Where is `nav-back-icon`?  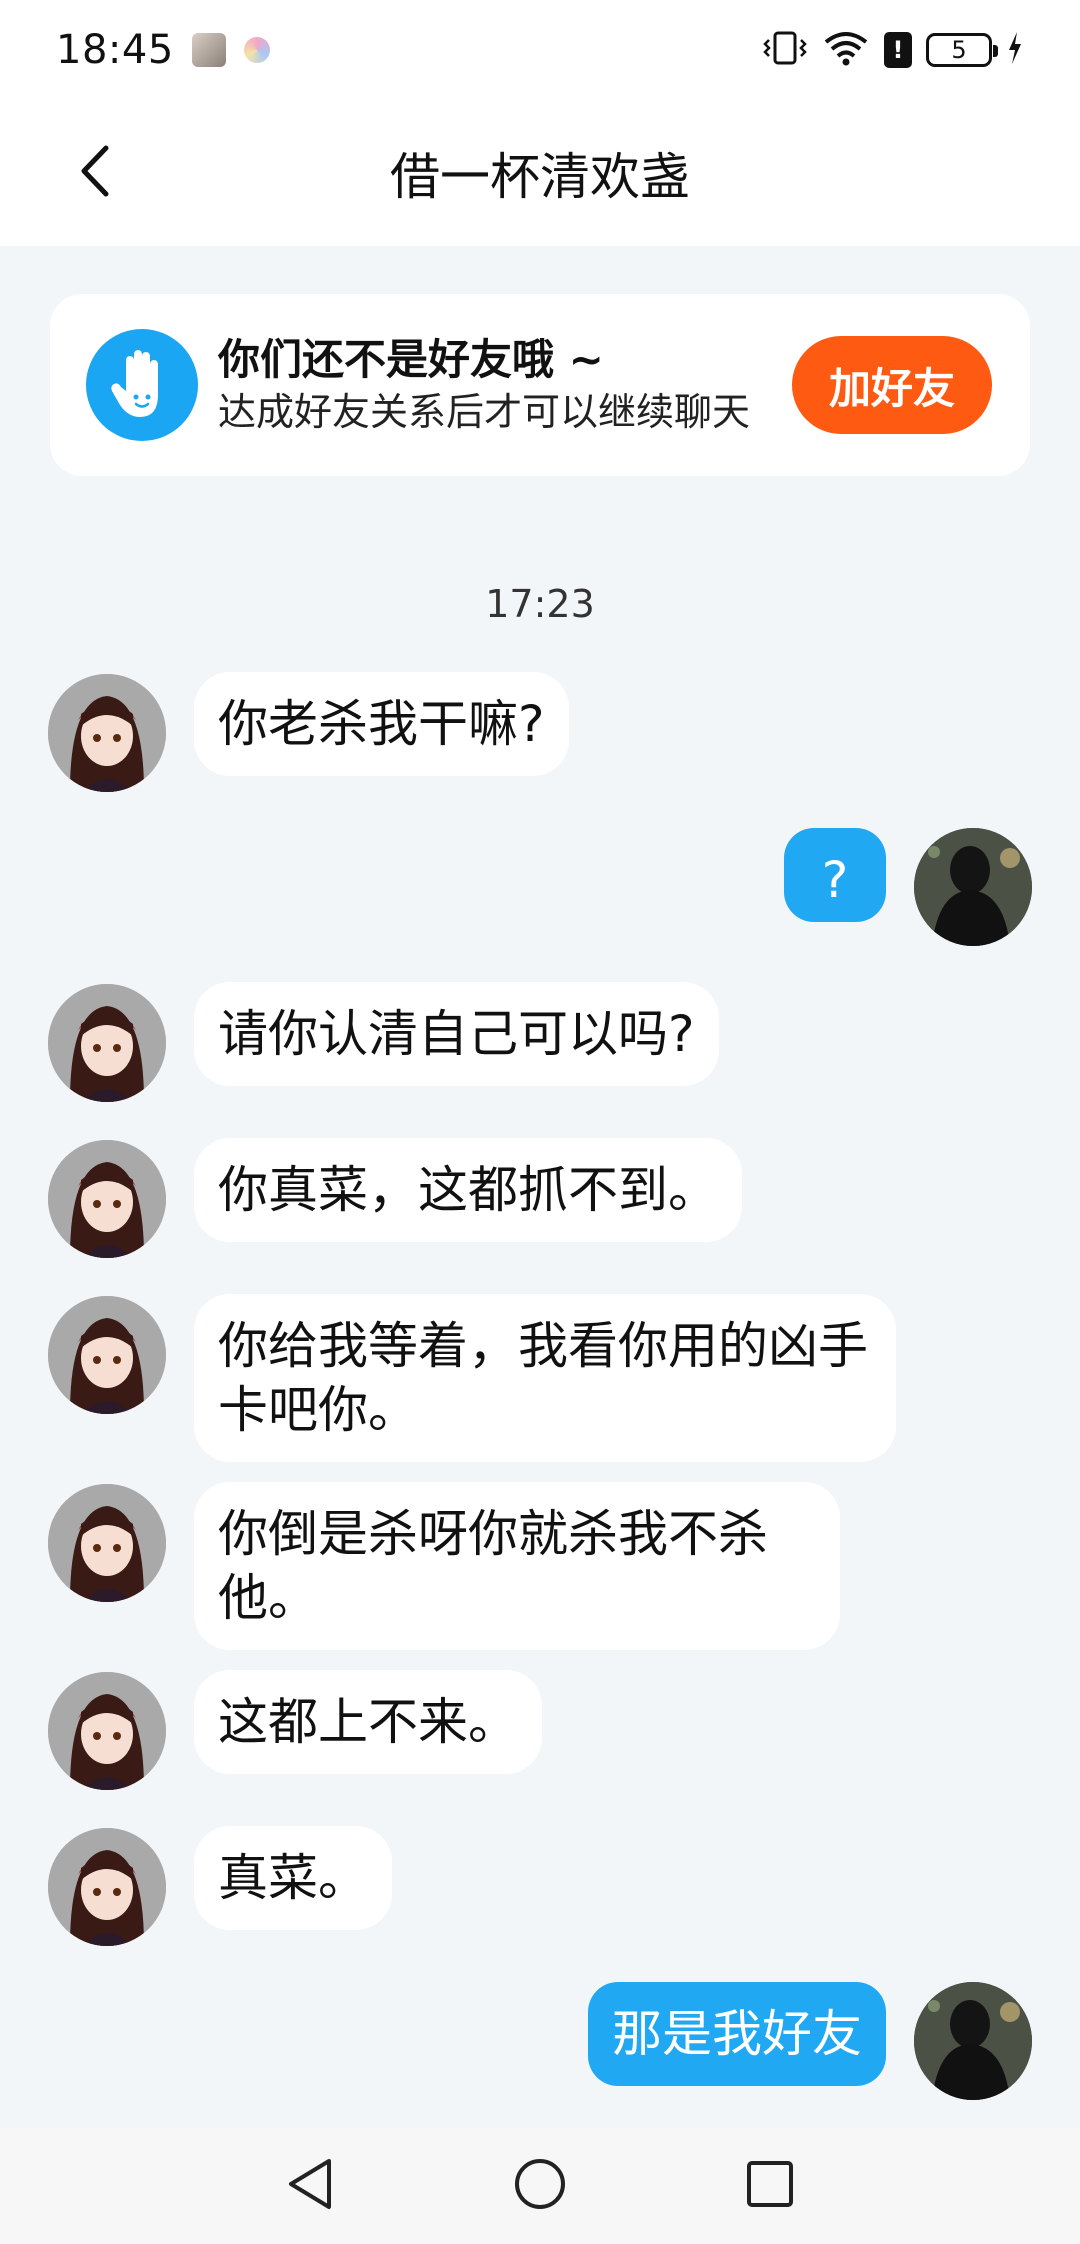 nav-back-icon is located at coordinates (310, 2186).